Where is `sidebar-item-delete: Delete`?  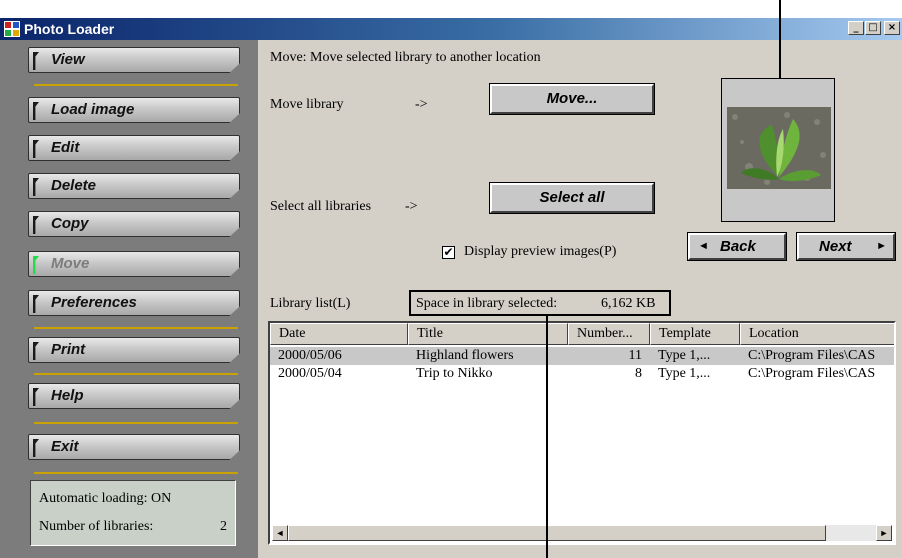
sidebar-item-delete: Delete is located at coordinates (134, 186).